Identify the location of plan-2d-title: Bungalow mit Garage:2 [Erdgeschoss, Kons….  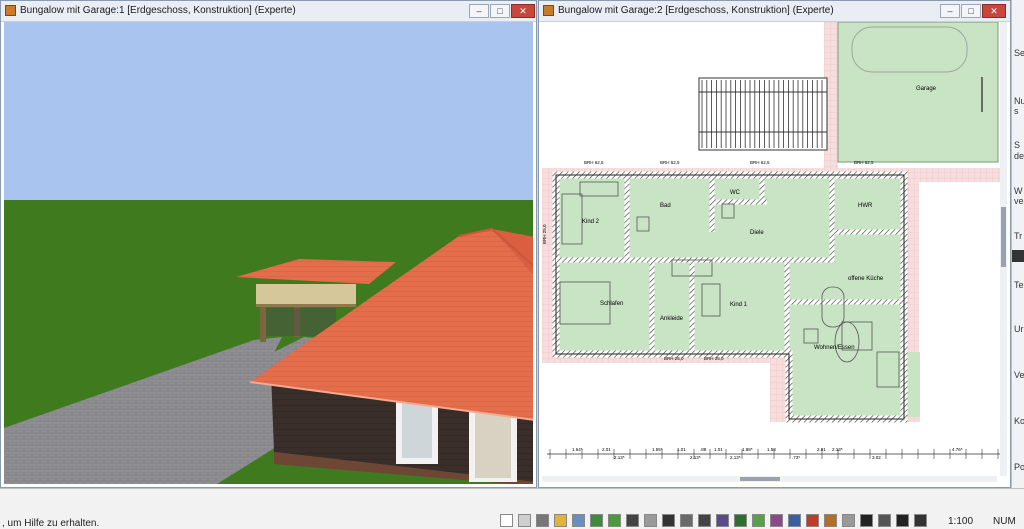
(696, 10).